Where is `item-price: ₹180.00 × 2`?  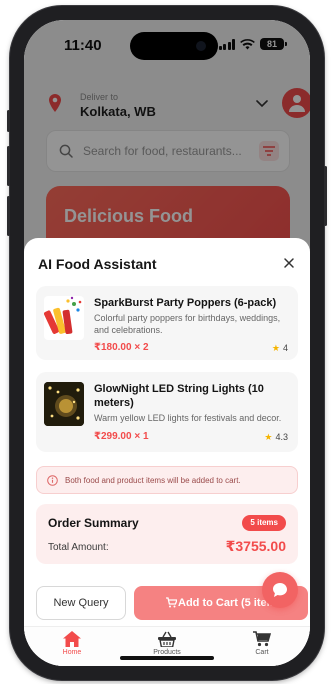
item-price: ₹180.00 × 2 is located at coordinates (121, 347).